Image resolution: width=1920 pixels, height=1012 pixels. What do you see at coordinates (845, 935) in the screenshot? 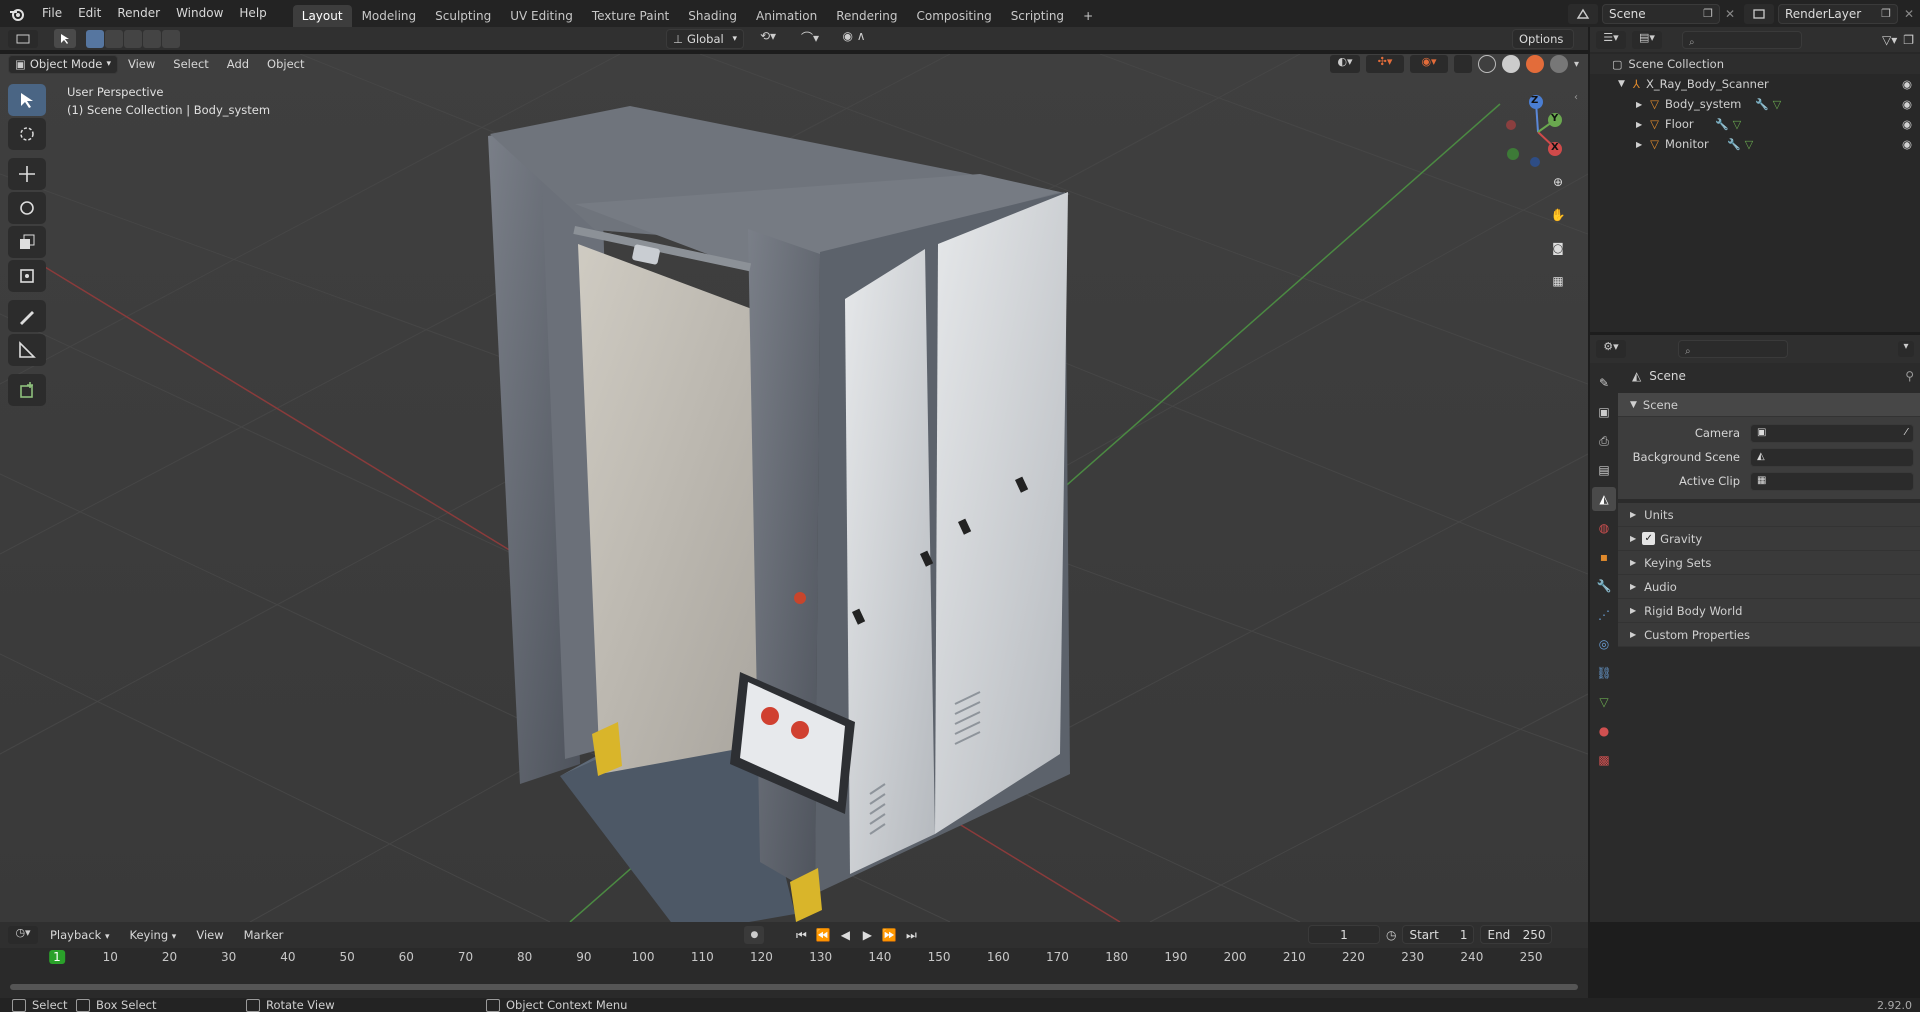
I see `play-reverse-icon: ◀` at bounding box center [845, 935].